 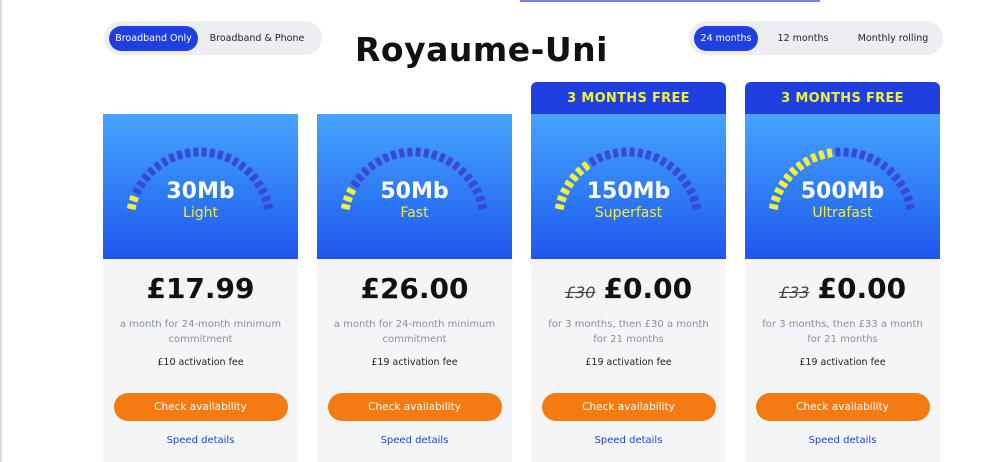 I want to click on plan-speed: 150Mb, so click(x=628, y=191).